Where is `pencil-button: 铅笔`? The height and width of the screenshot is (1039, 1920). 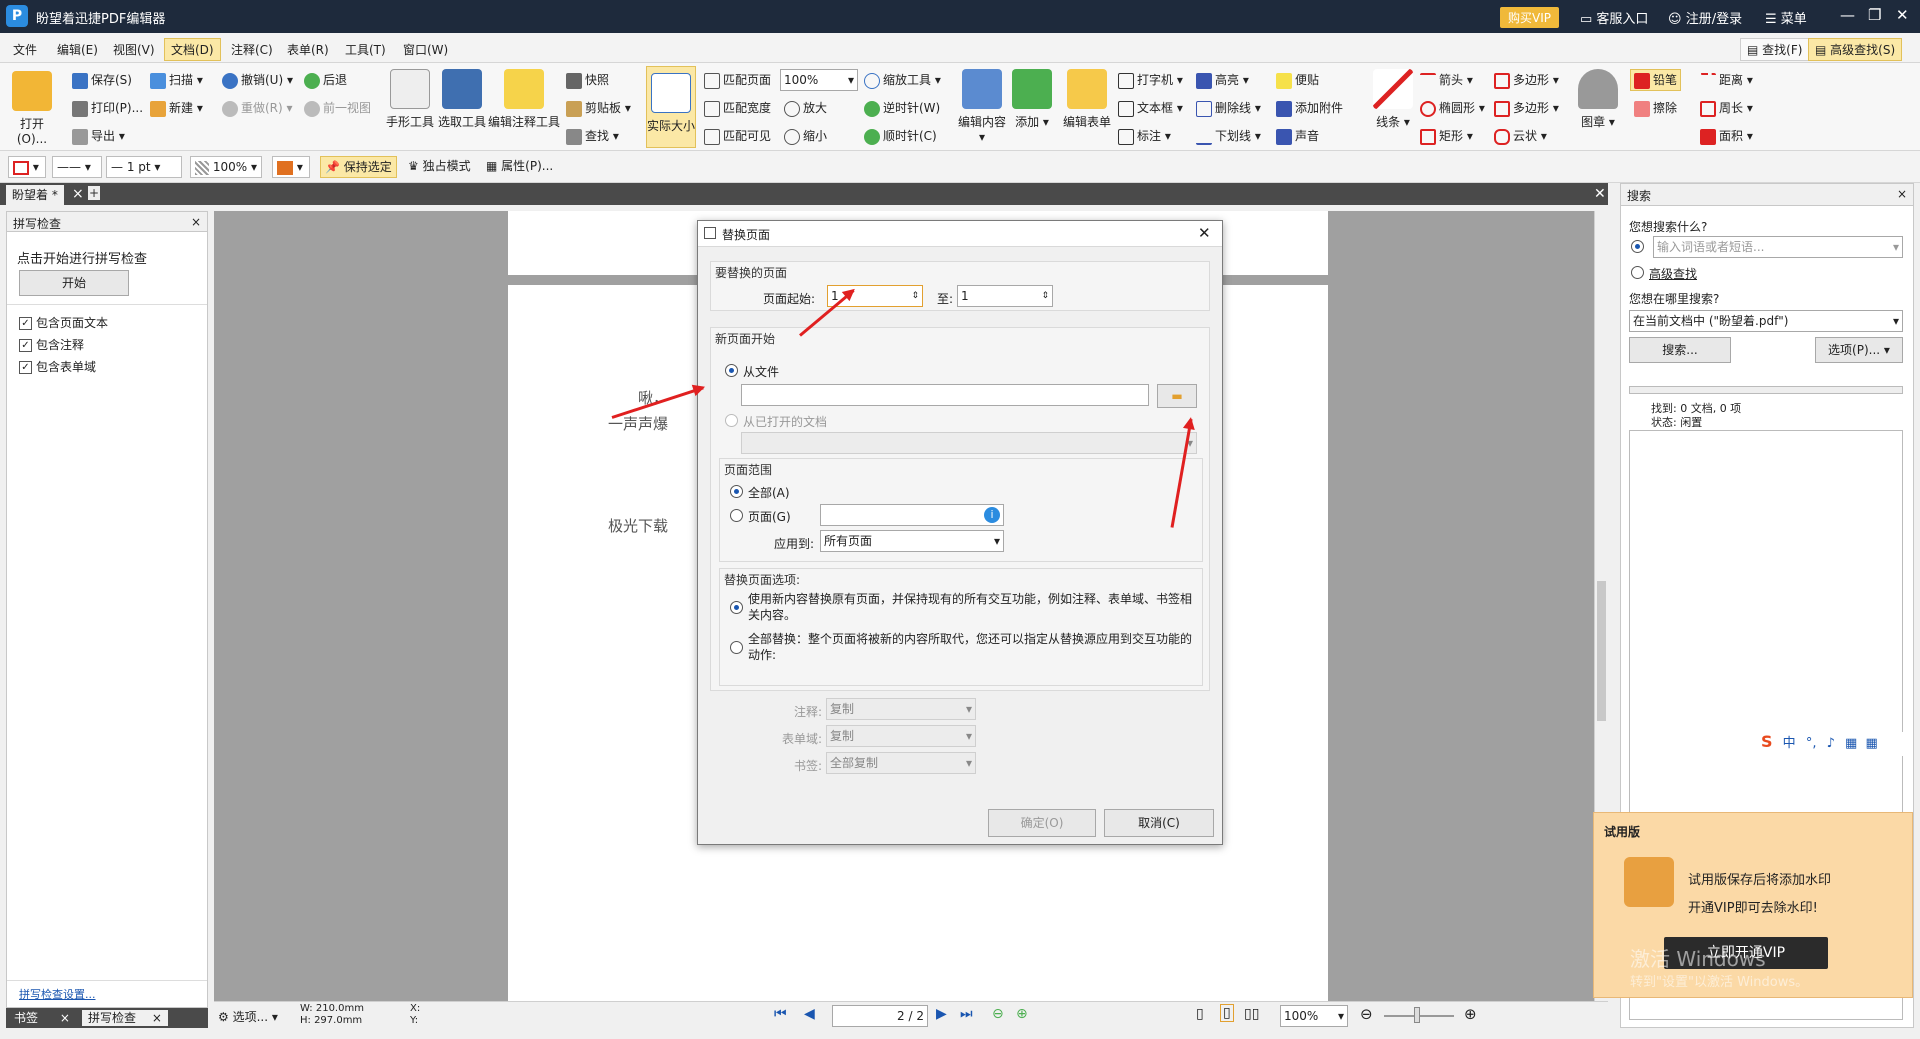 pencil-button: 铅笔 is located at coordinates (1656, 80).